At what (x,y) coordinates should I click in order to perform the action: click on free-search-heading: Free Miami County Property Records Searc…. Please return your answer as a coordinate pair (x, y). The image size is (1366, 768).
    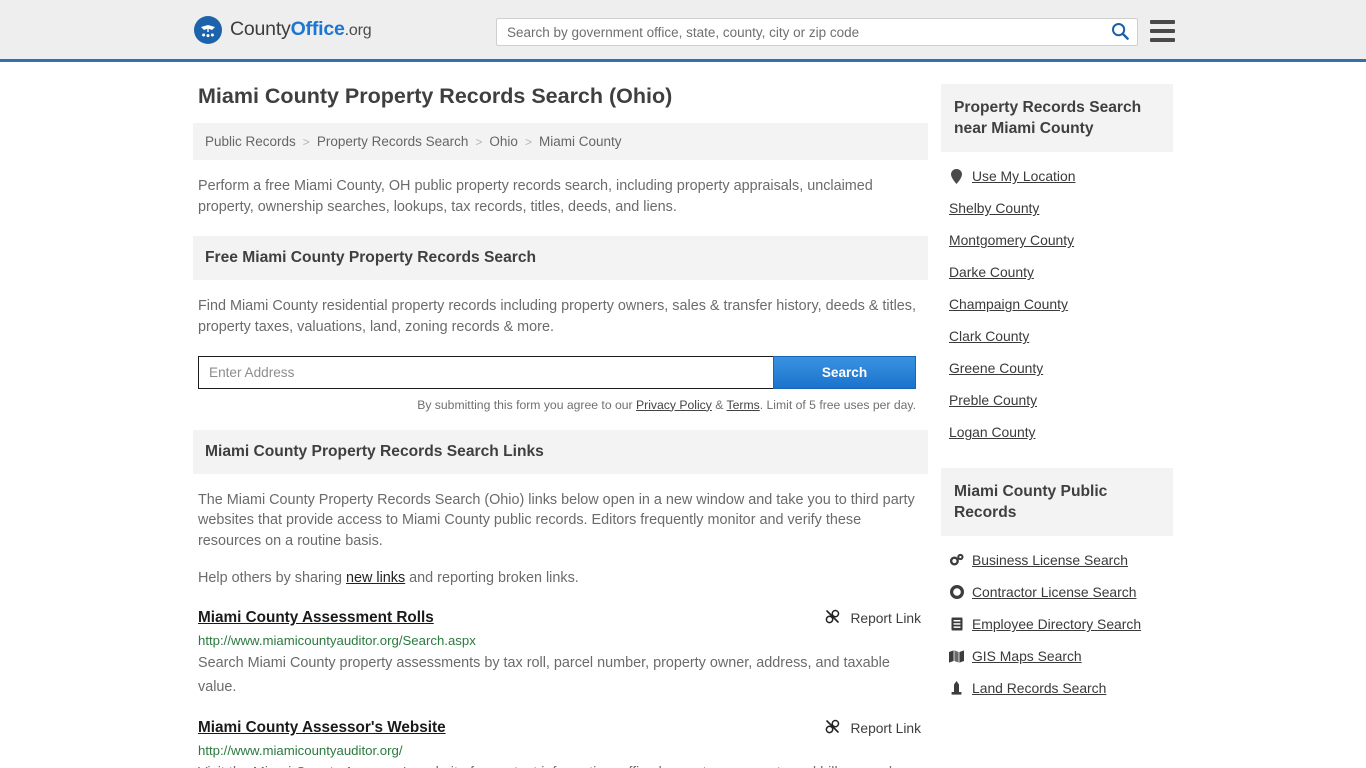
    Looking at the image, I should click on (560, 257).